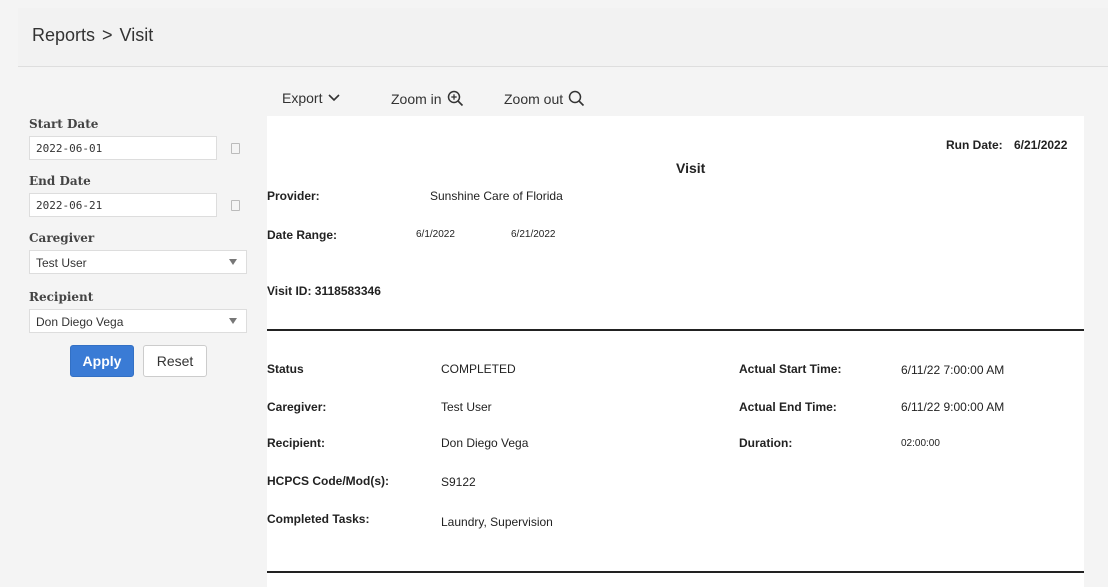  Describe the element at coordinates (766, 443) in the screenshot. I see `duration-label: Duration:` at that location.